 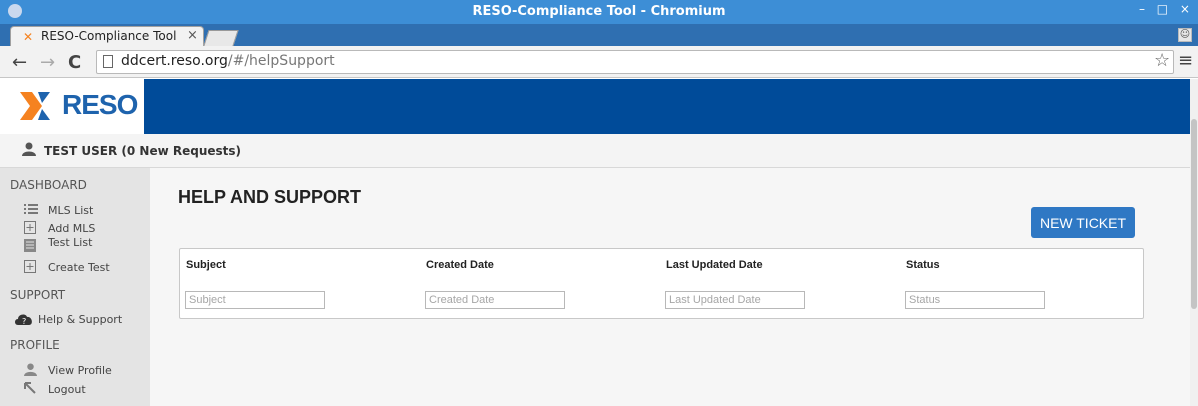 What do you see at coordinates (599, 151) in the screenshot?
I see `user-bar: TEST USER (0 New Requests)` at bounding box center [599, 151].